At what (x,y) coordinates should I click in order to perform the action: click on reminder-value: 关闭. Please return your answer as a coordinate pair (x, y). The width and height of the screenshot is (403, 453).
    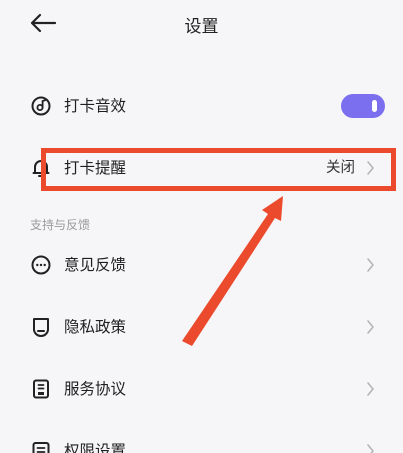
    Looking at the image, I should click on (340, 168).